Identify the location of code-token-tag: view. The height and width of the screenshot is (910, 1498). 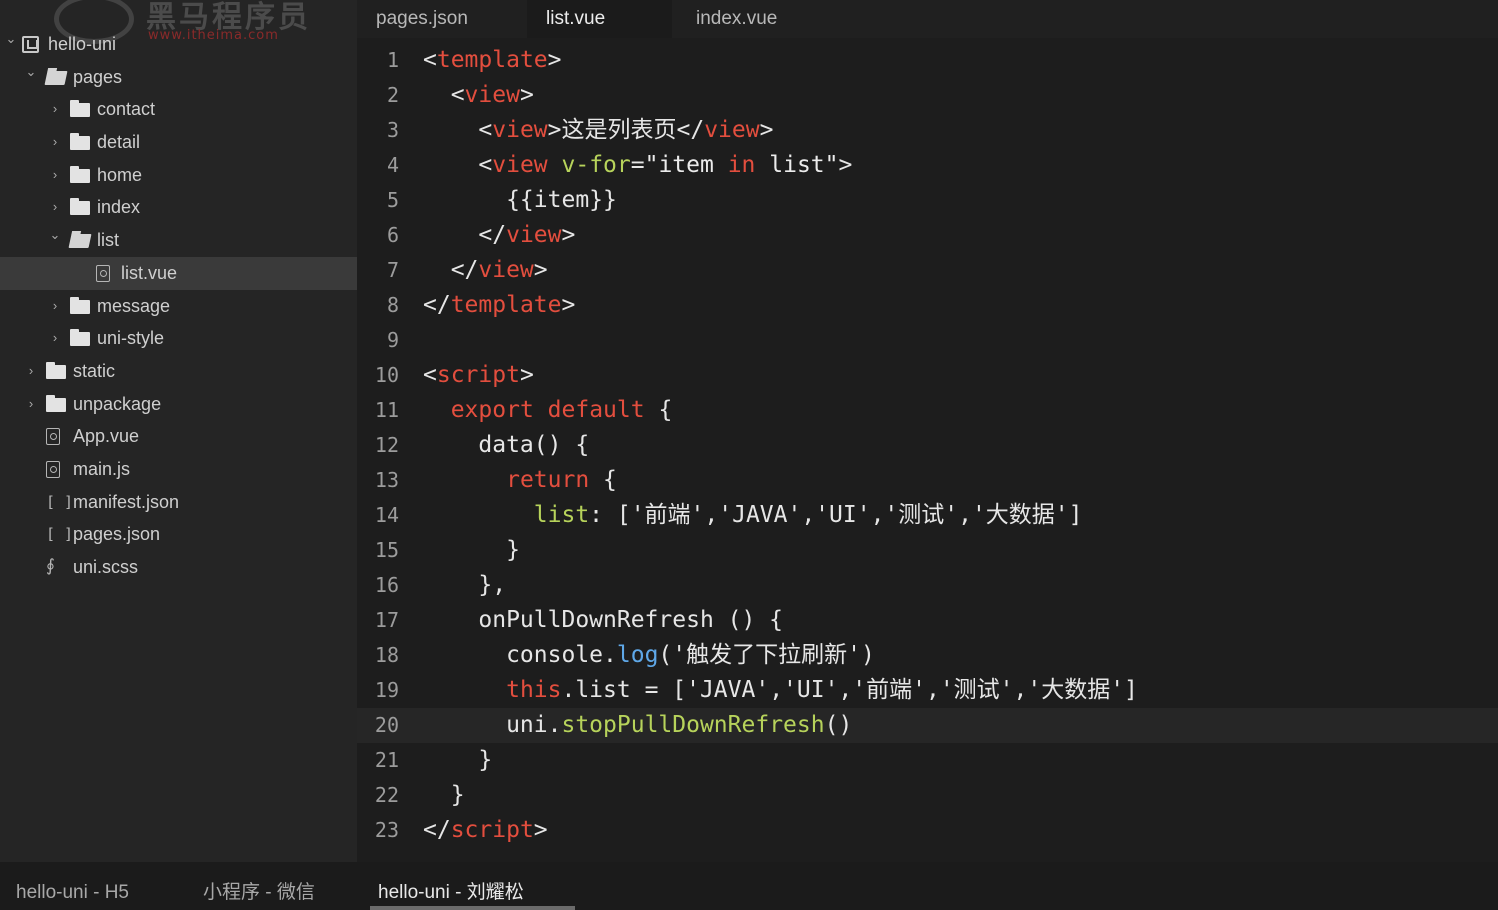
(732, 130).